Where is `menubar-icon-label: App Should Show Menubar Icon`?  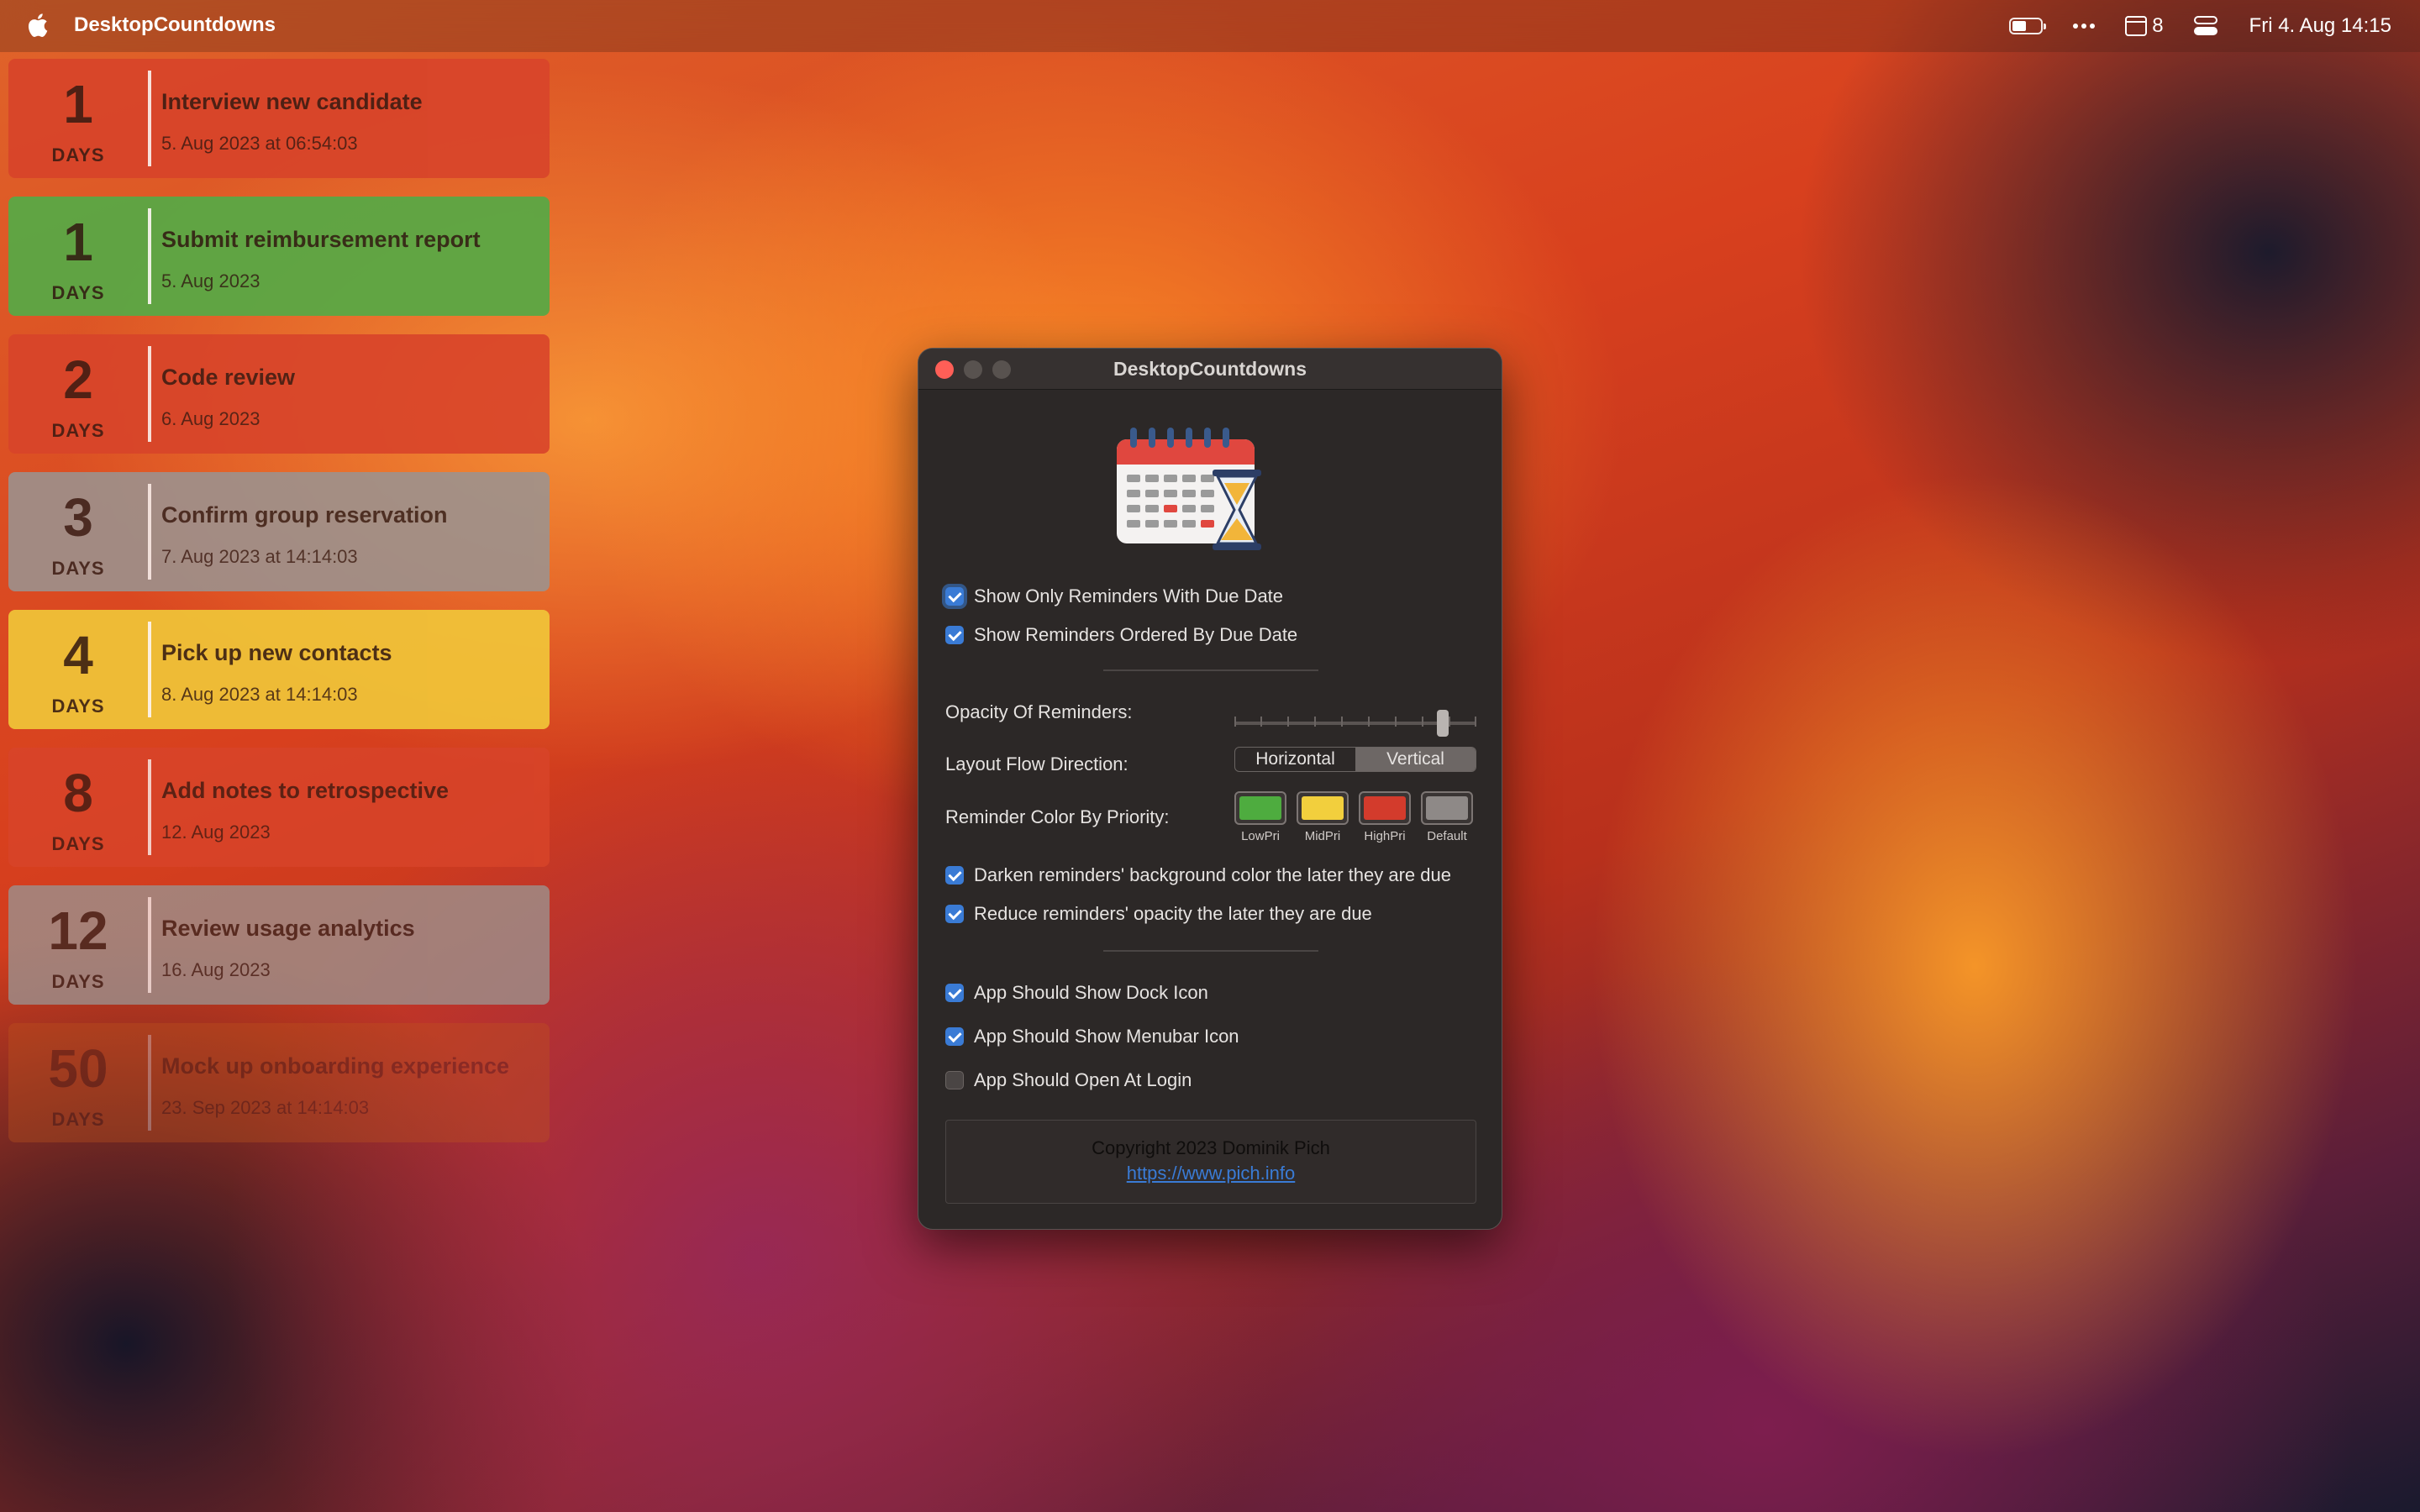 menubar-icon-label: App Should Show Menubar Icon is located at coordinates (1106, 1036).